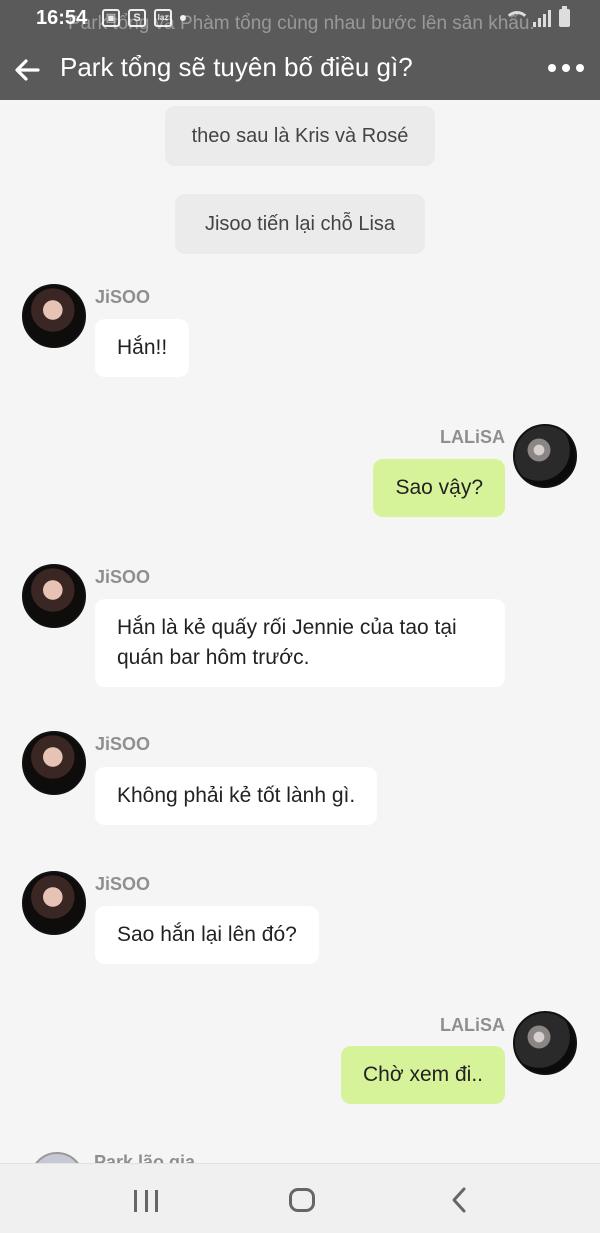 The height and width of the screenshot is (1233, 600). I want to click on recent-apps-button, so click(146, 1201).